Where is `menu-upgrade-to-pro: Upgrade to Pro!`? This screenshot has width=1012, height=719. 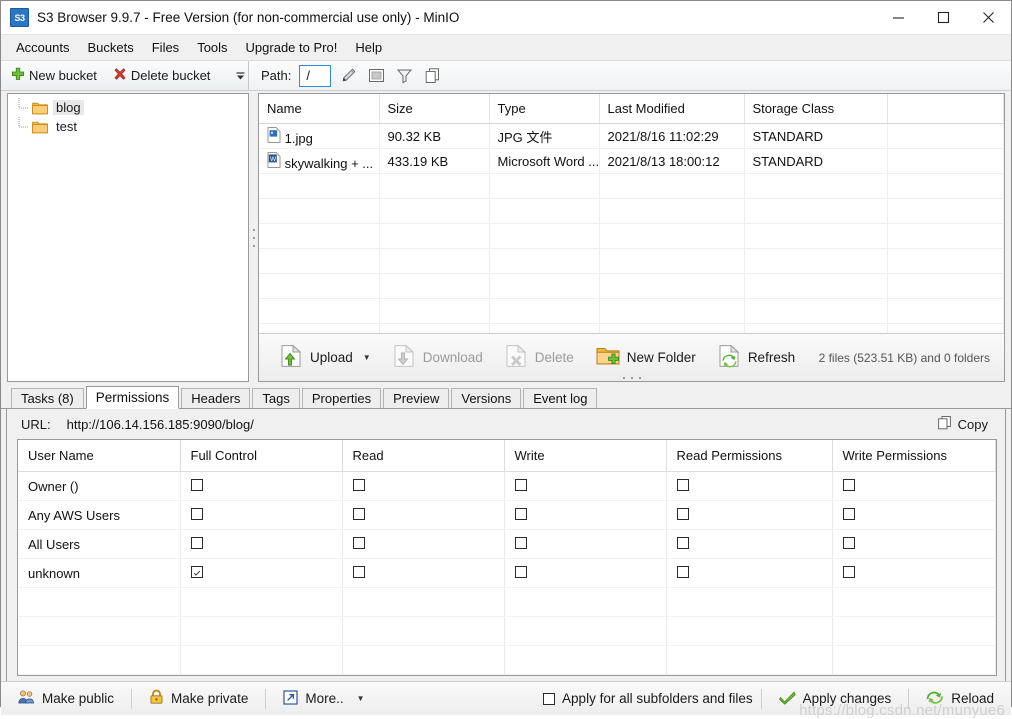 menu-upgrade-to-pro: Upgrade to Pro! is located at coordinates (292, 47).